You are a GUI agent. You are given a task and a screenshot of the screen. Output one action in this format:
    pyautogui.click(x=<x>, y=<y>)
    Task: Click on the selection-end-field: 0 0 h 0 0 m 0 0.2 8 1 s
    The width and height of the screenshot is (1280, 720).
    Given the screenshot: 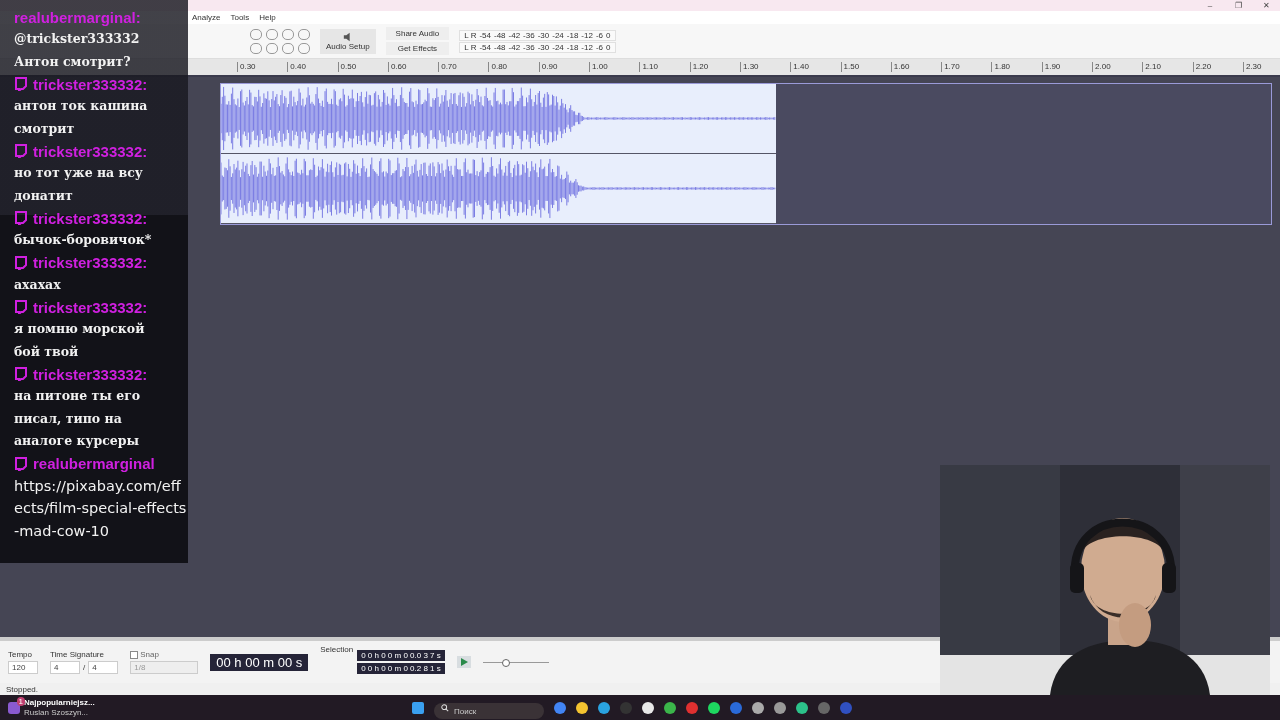 What is the action you would take?
    pyautogui.click(x=401, y=668)
    